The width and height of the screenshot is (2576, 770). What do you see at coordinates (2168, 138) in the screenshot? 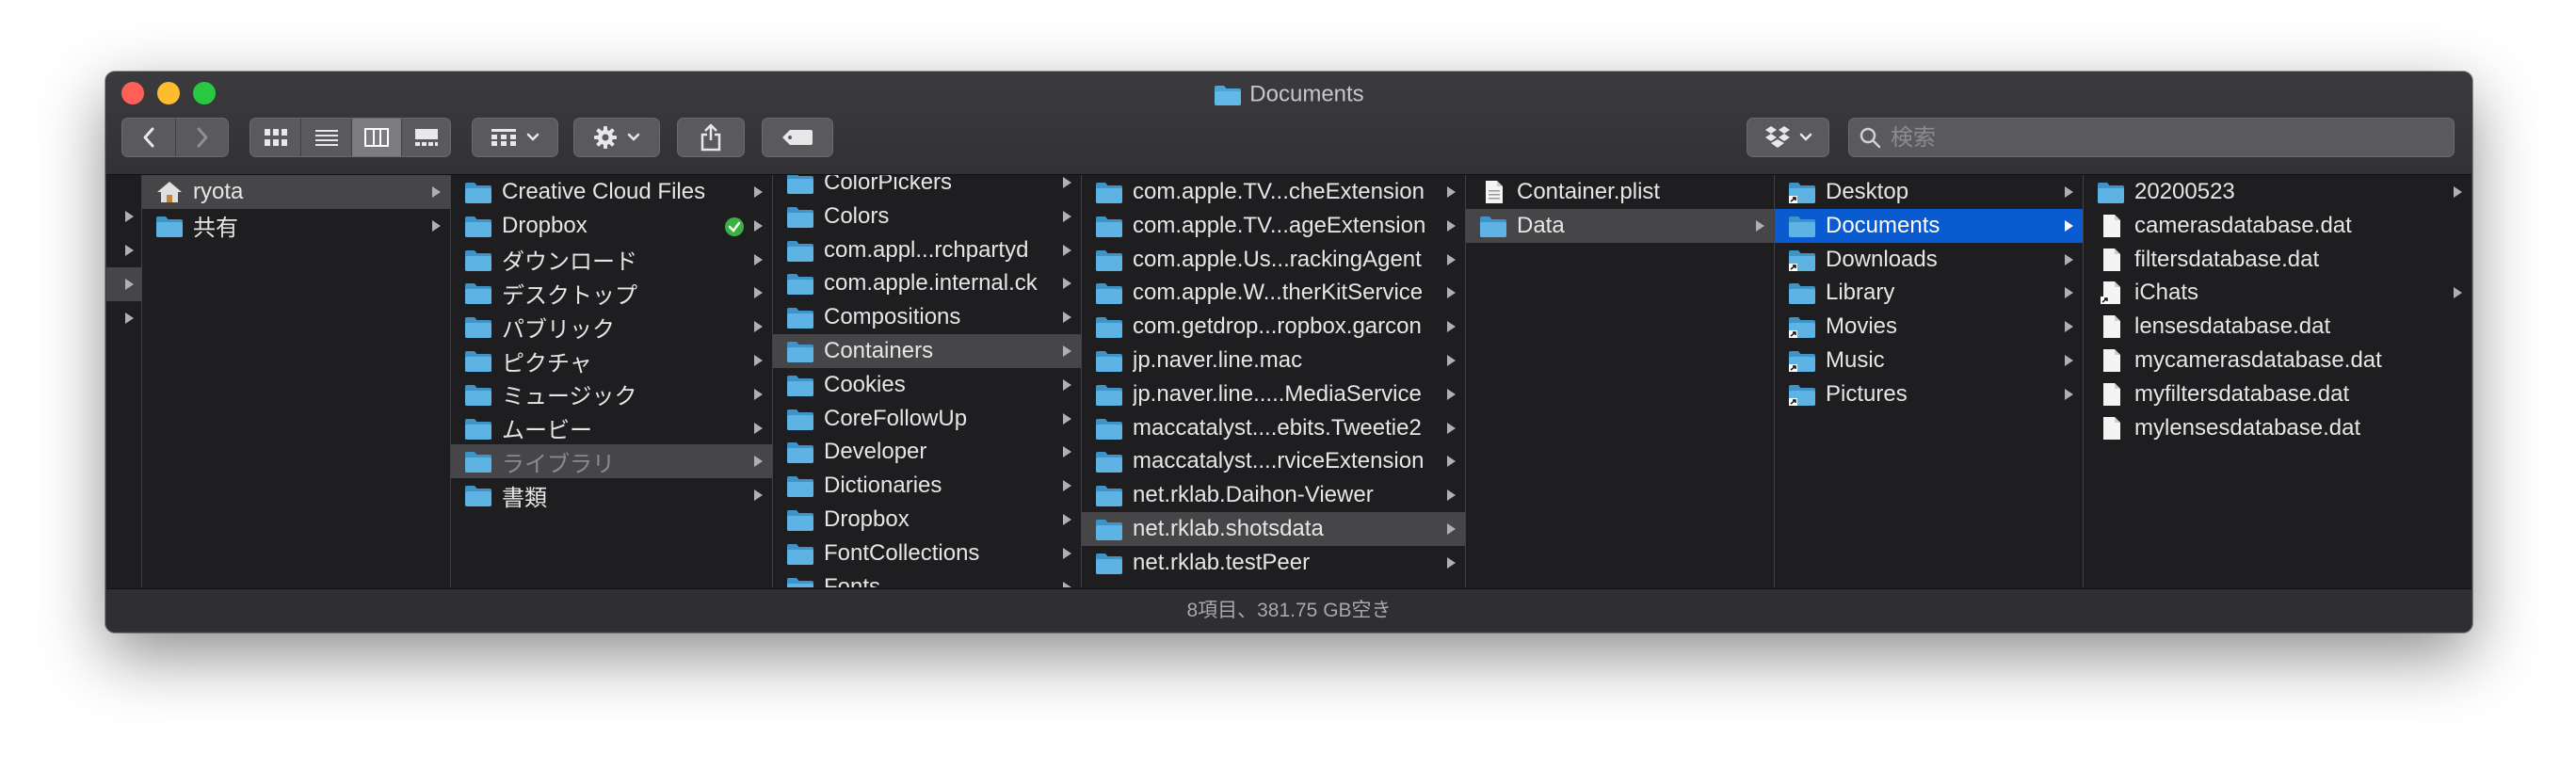
I see `search-input` at bounding box center [2168, 138].